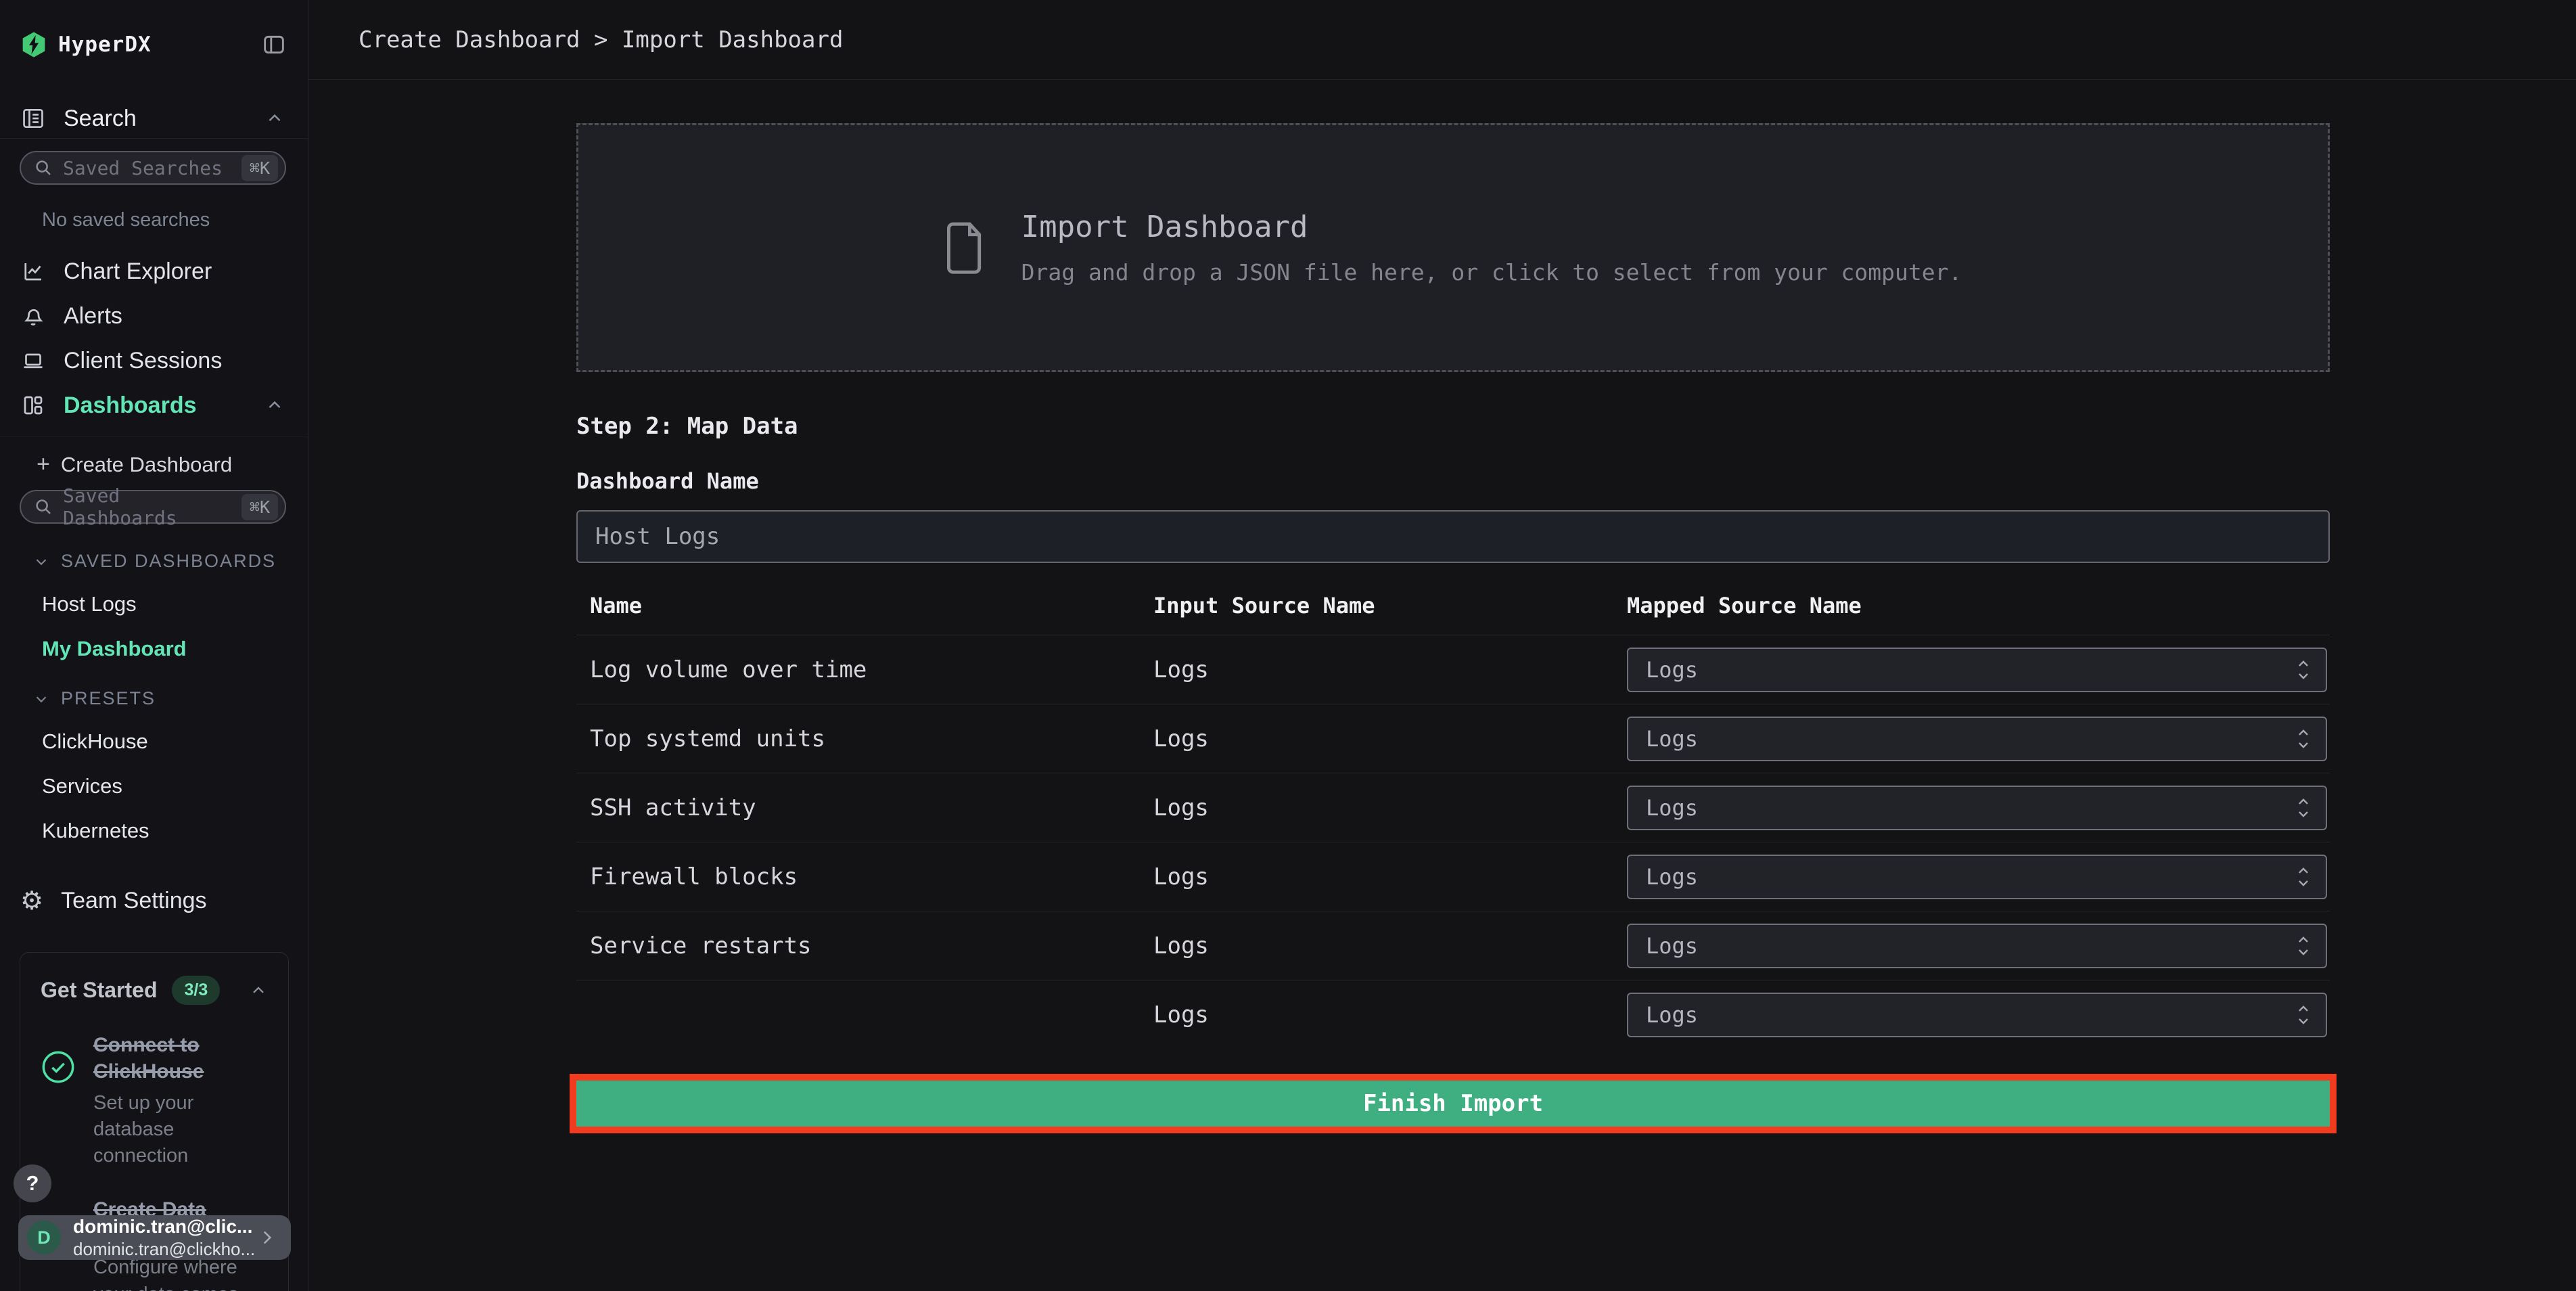 This screenshot has width=2576, height=1291. I want to click on chevron-right-icon, so click(267, 1237).